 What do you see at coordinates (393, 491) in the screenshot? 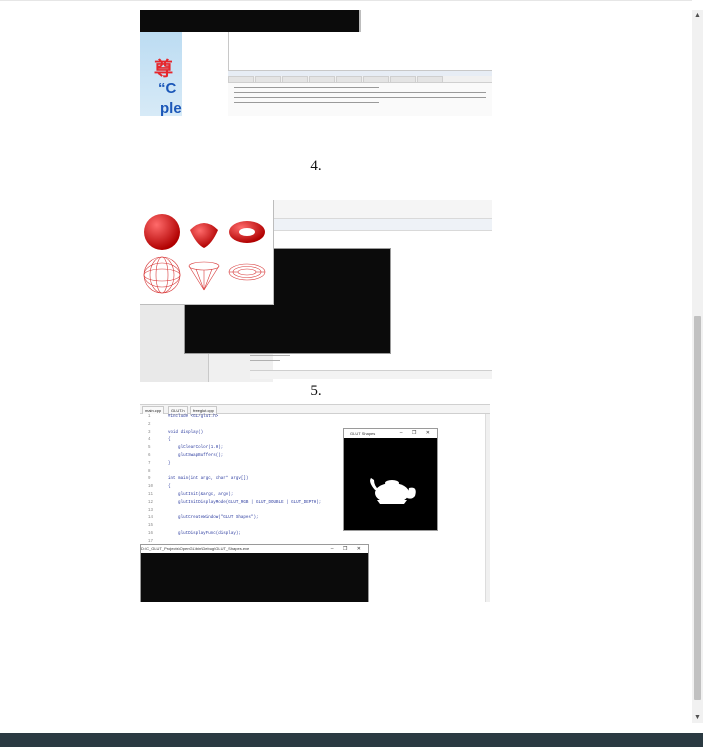
I see `teapot-icon` at bounding box center [393, 491].